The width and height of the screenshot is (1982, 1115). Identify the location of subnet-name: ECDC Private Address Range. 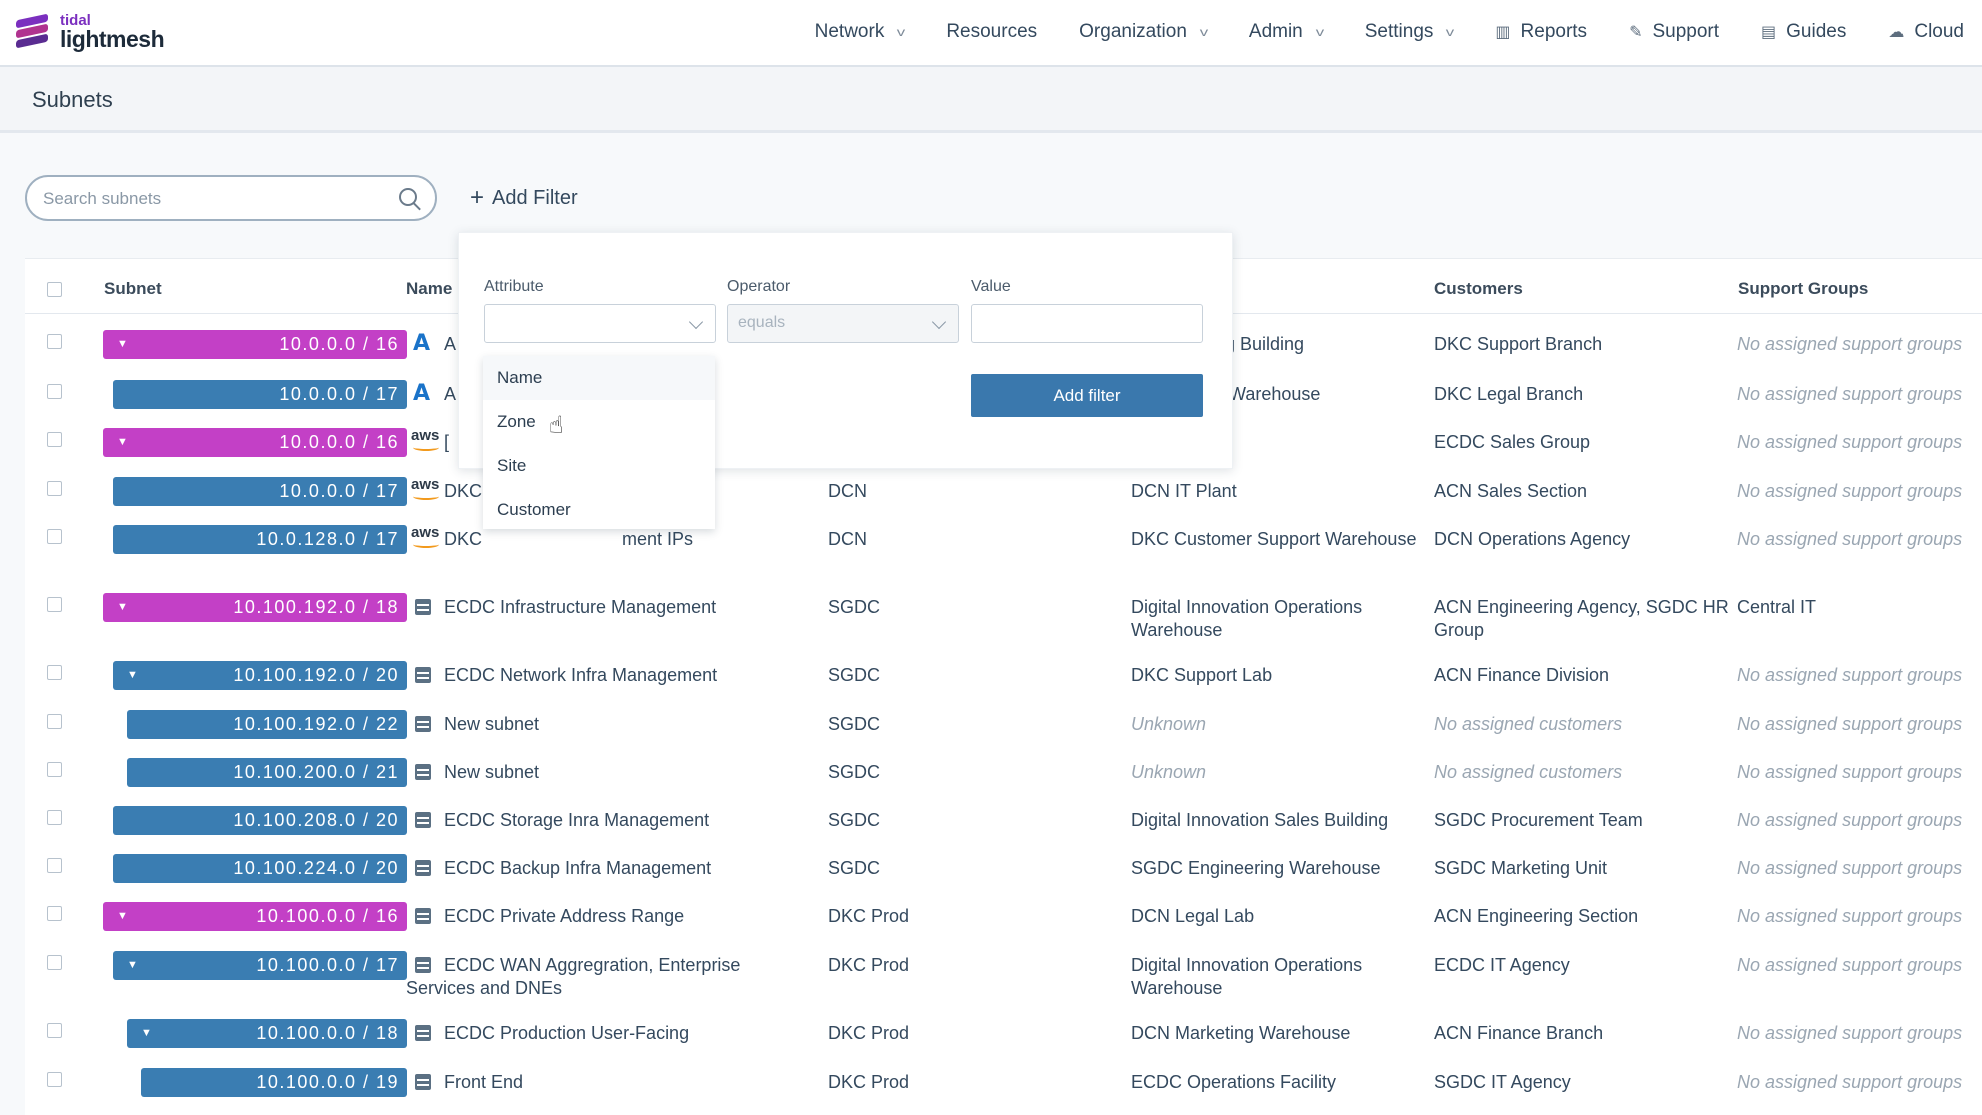
(564, 916).